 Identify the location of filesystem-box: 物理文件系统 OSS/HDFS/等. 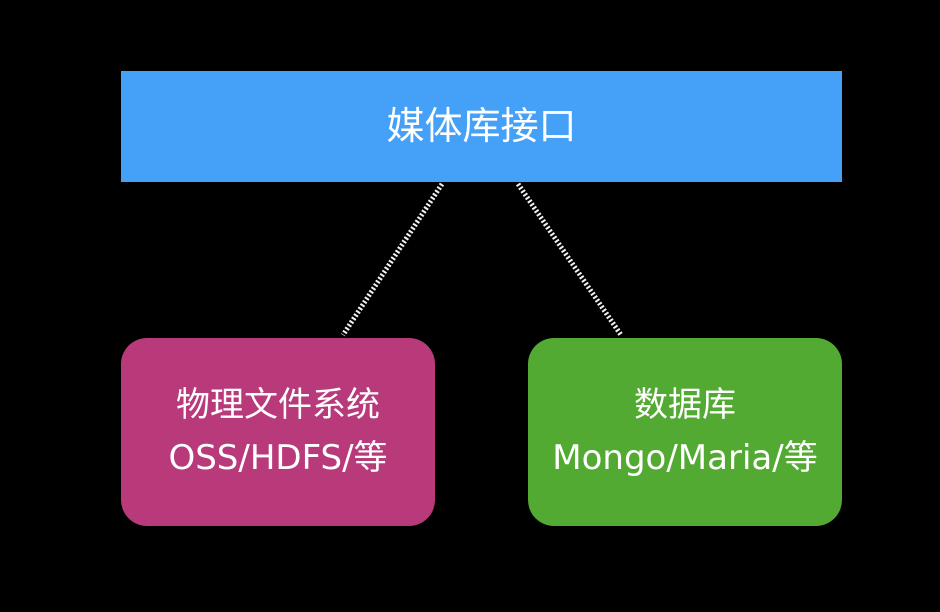
(278, 432).